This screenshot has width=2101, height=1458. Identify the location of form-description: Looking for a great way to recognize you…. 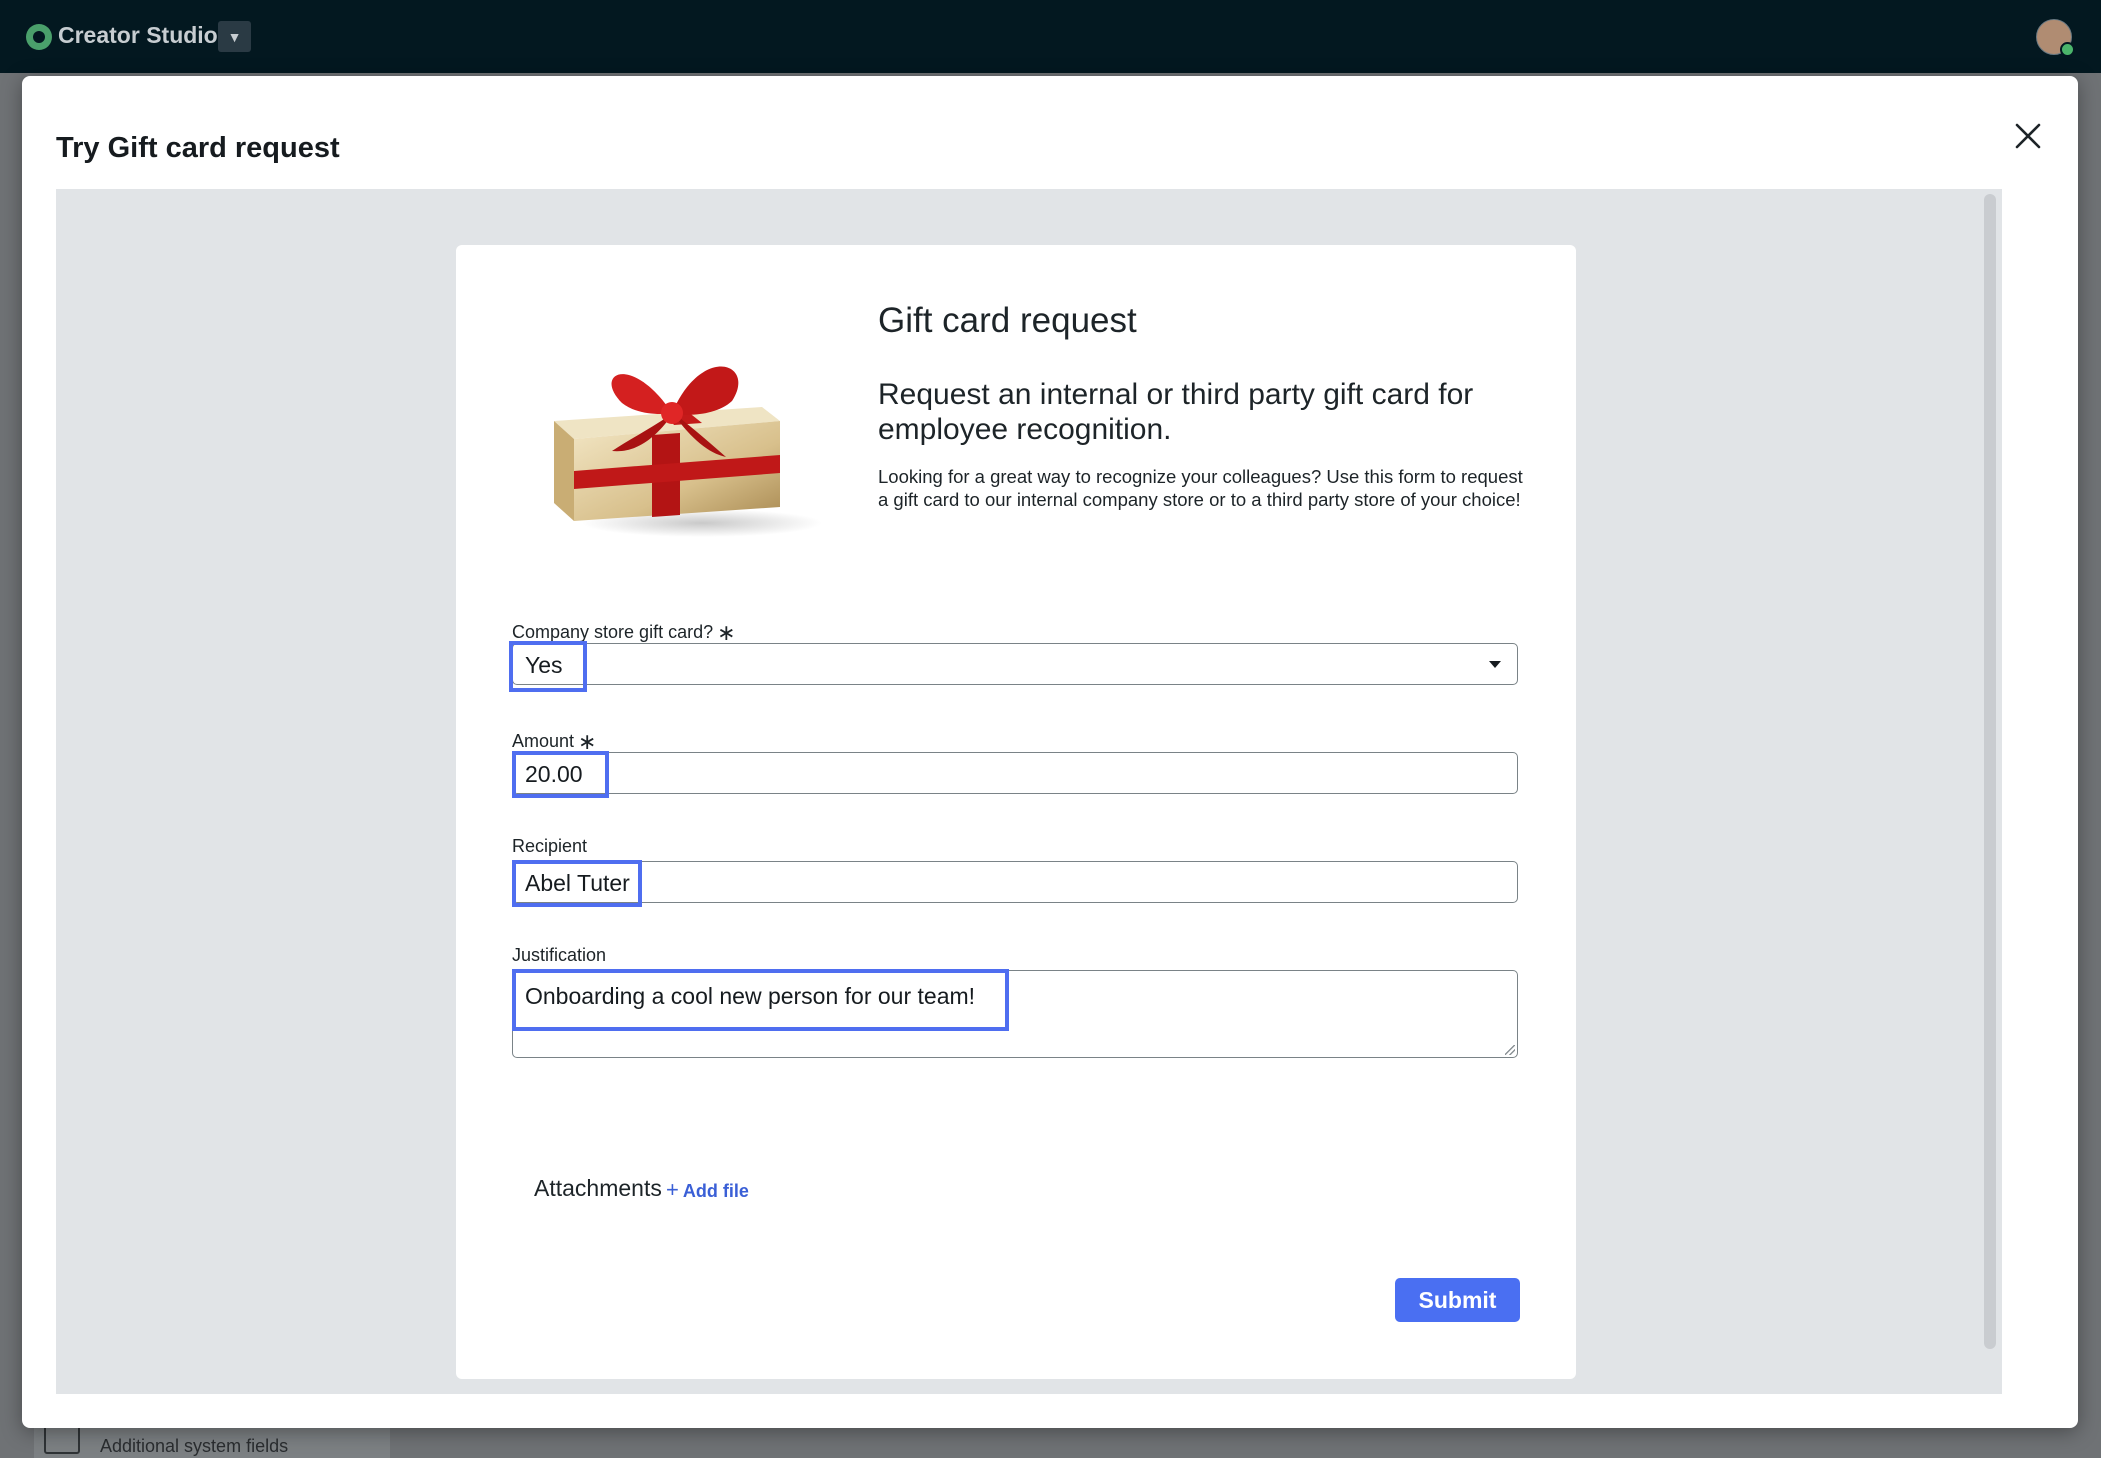
(1200, 488).